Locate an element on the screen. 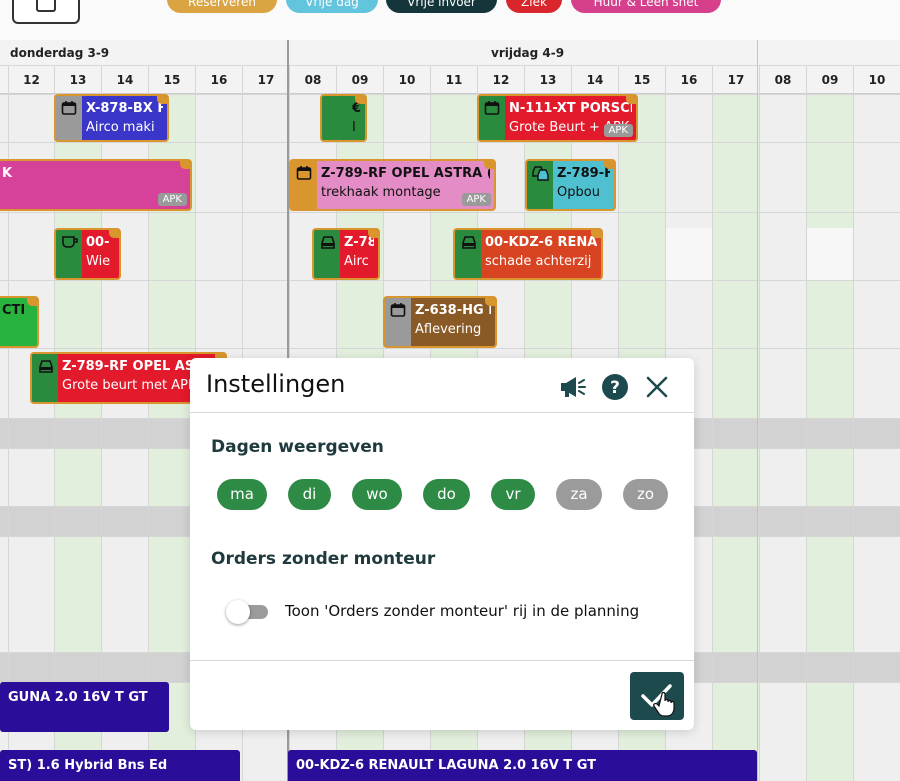 The width and height of the screenshot is (900, 781). section-title-orders: Orders zonder monteur is located at coordinates (323, 559).